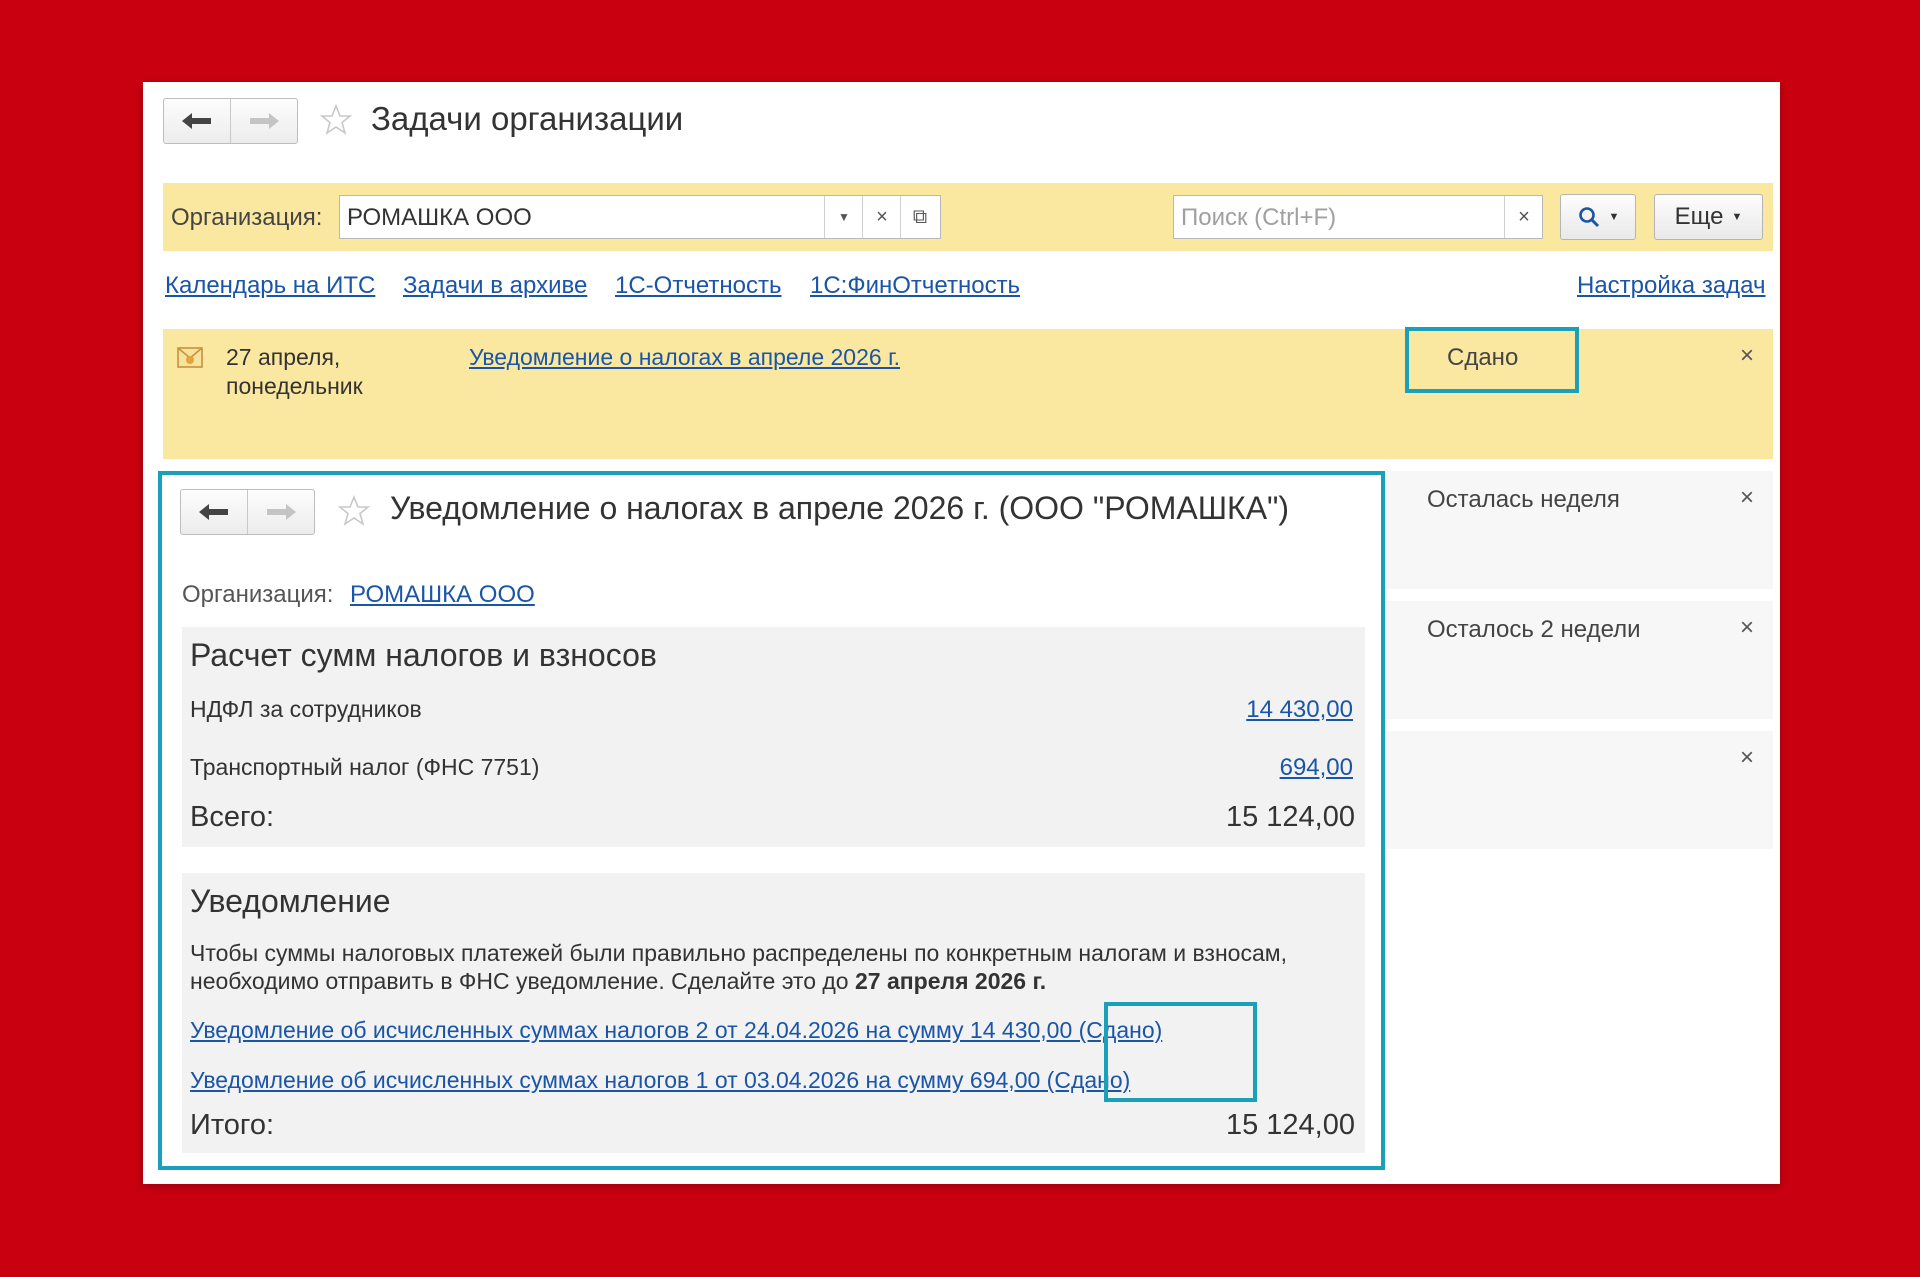 The width and height of the screenshot is (1920, 1277). I want to click on window-title: Задачи организации, so click(527, 118).